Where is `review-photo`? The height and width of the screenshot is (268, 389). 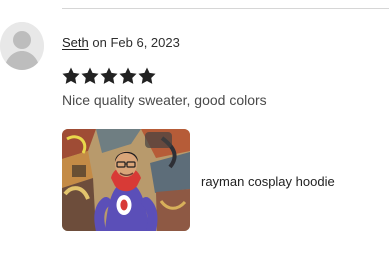
review-photo is located at coordinates (126, 180).